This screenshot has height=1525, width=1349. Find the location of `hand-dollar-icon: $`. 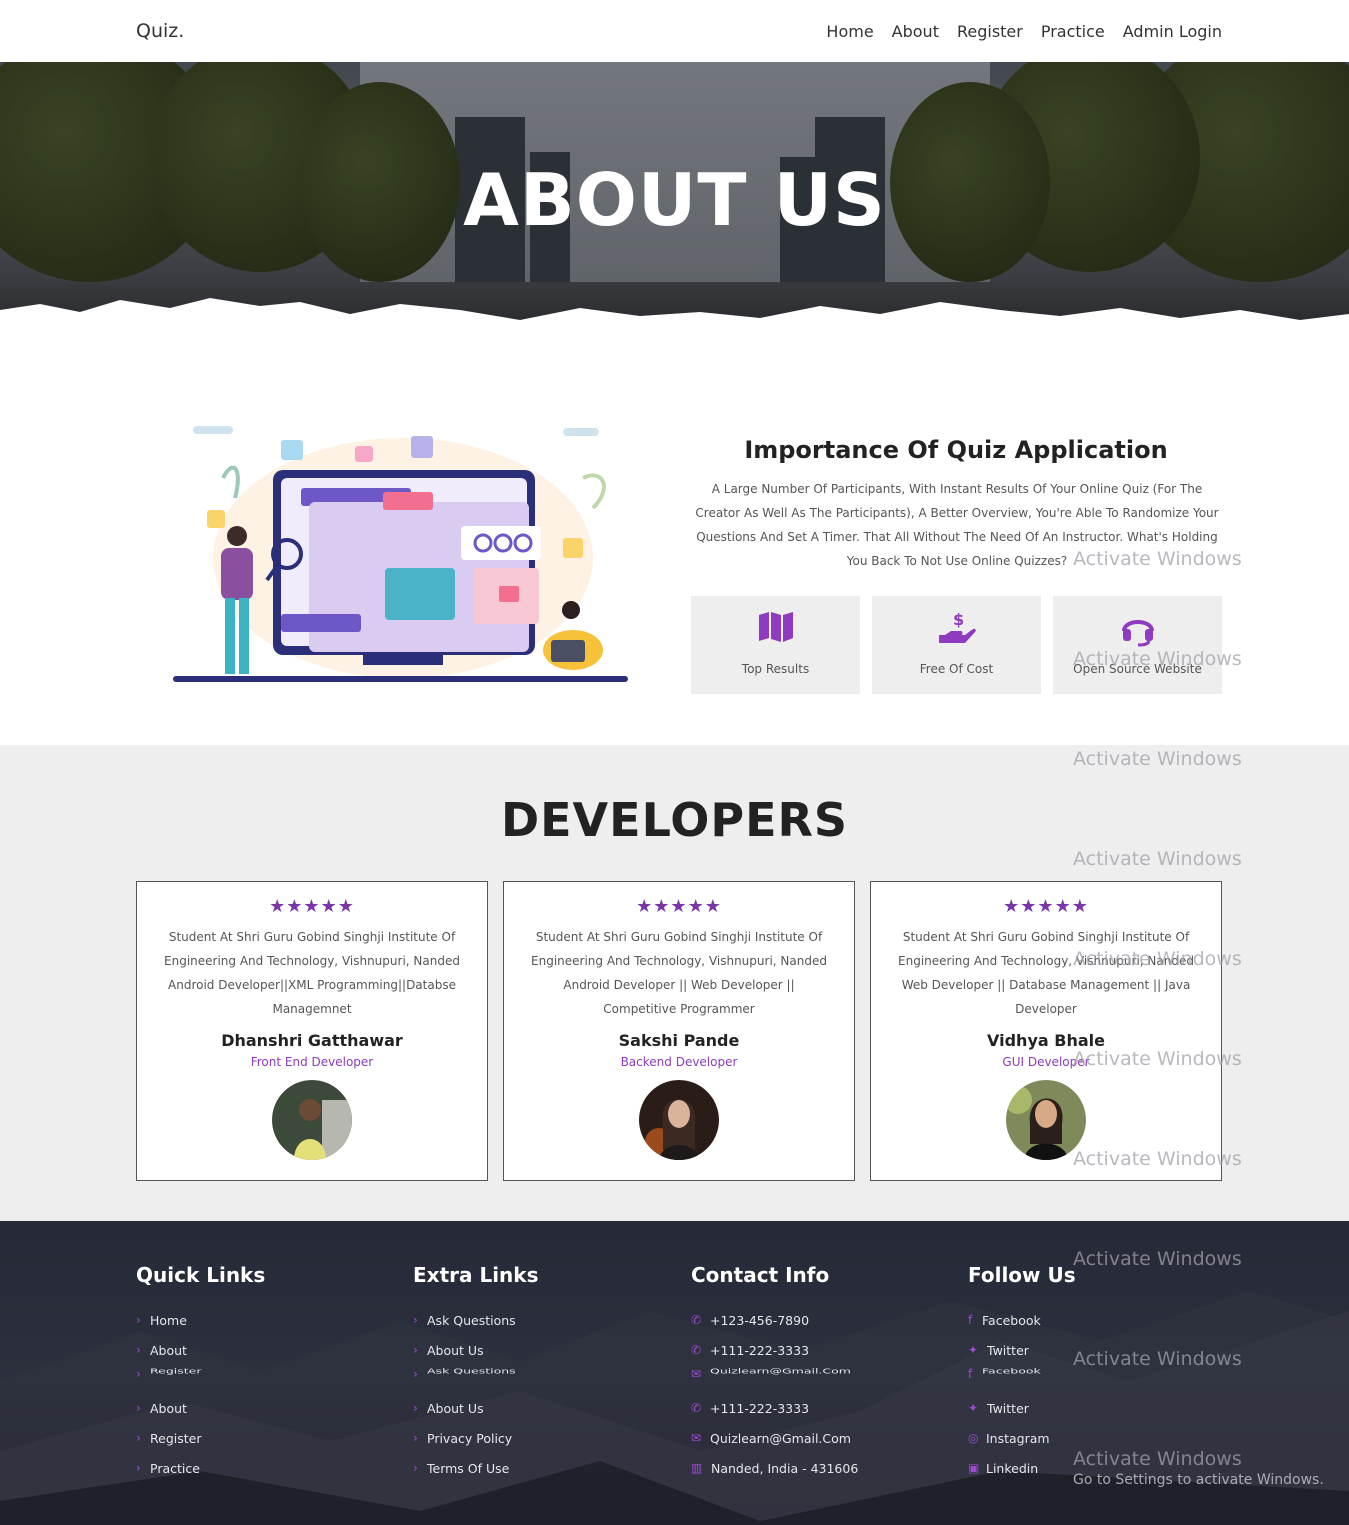

hand-dollar-icon: $ is located at coordinates (956, 629).